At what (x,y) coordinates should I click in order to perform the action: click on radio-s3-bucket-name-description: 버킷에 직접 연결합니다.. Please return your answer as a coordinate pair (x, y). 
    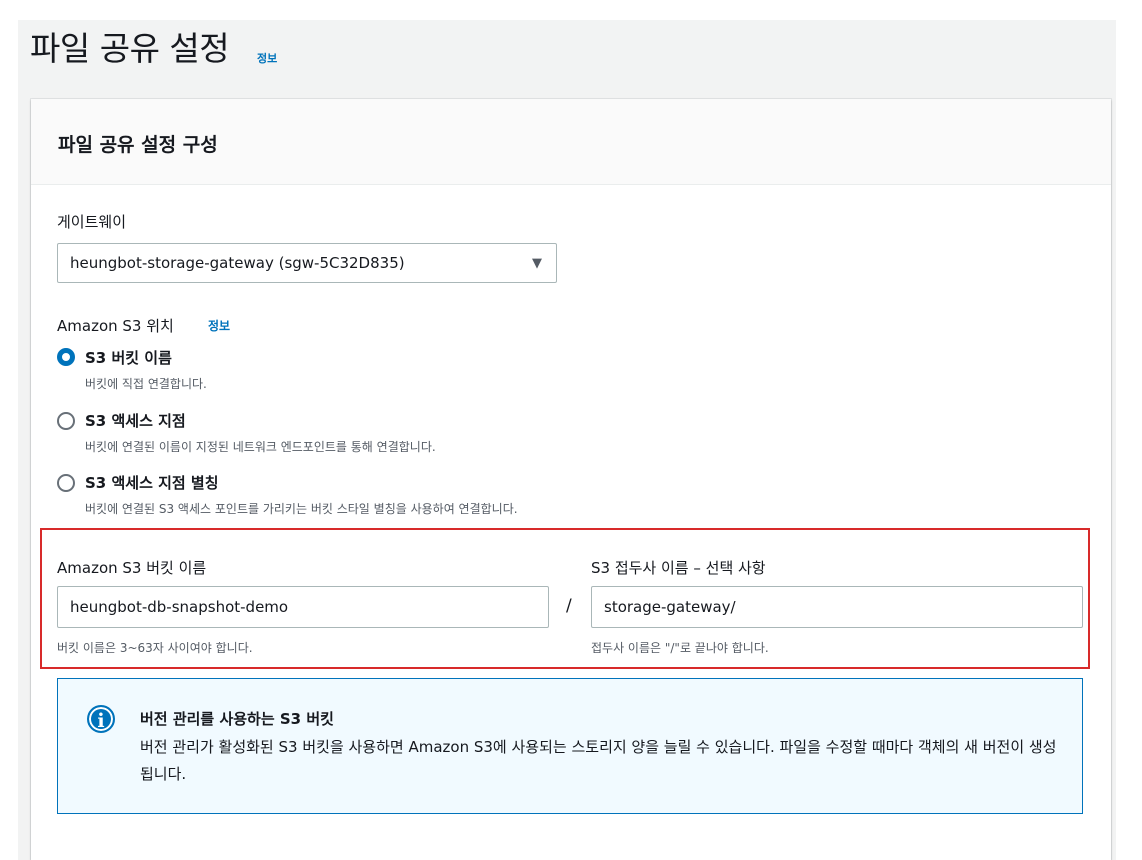
    Looking at the image, I should click on (146, 384).